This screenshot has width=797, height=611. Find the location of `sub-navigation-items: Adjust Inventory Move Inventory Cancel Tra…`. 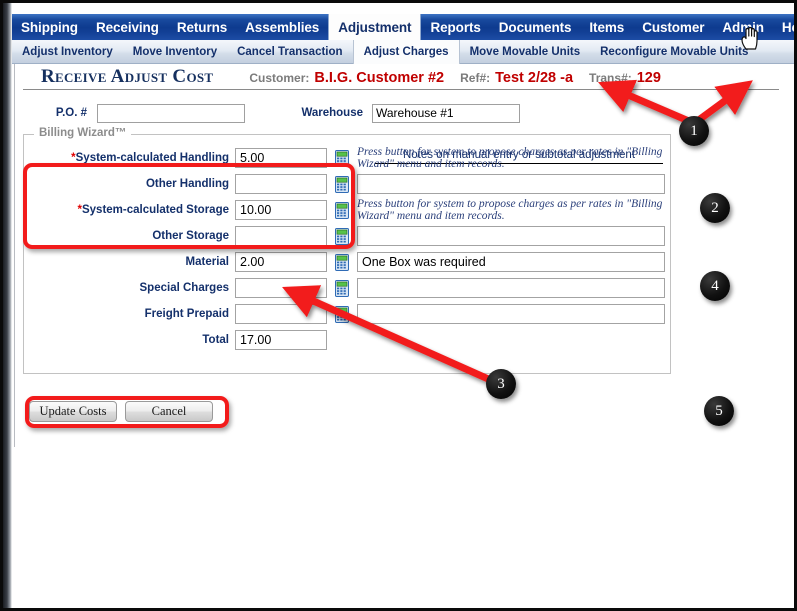

sub-navigation-items: Adjust Inventory Move Inventory Cancel Tra… is located at coordinates (385, 52).